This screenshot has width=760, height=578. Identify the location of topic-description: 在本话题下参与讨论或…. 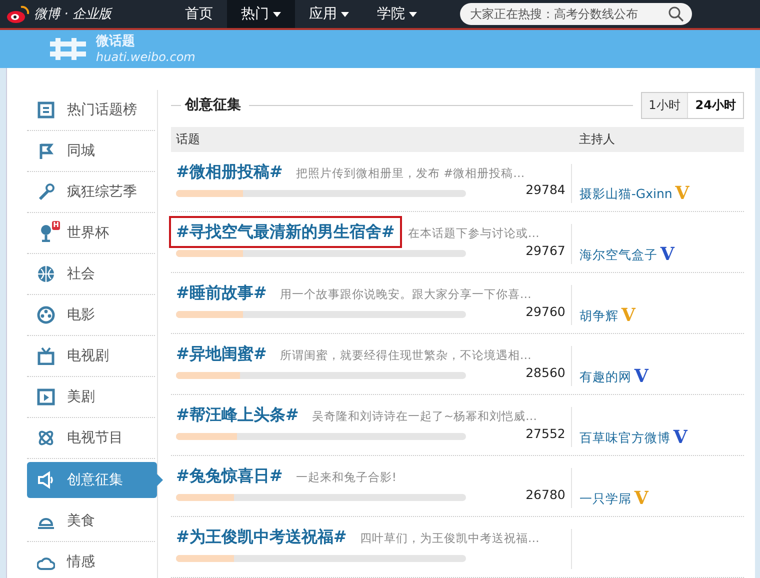
(474, 234).